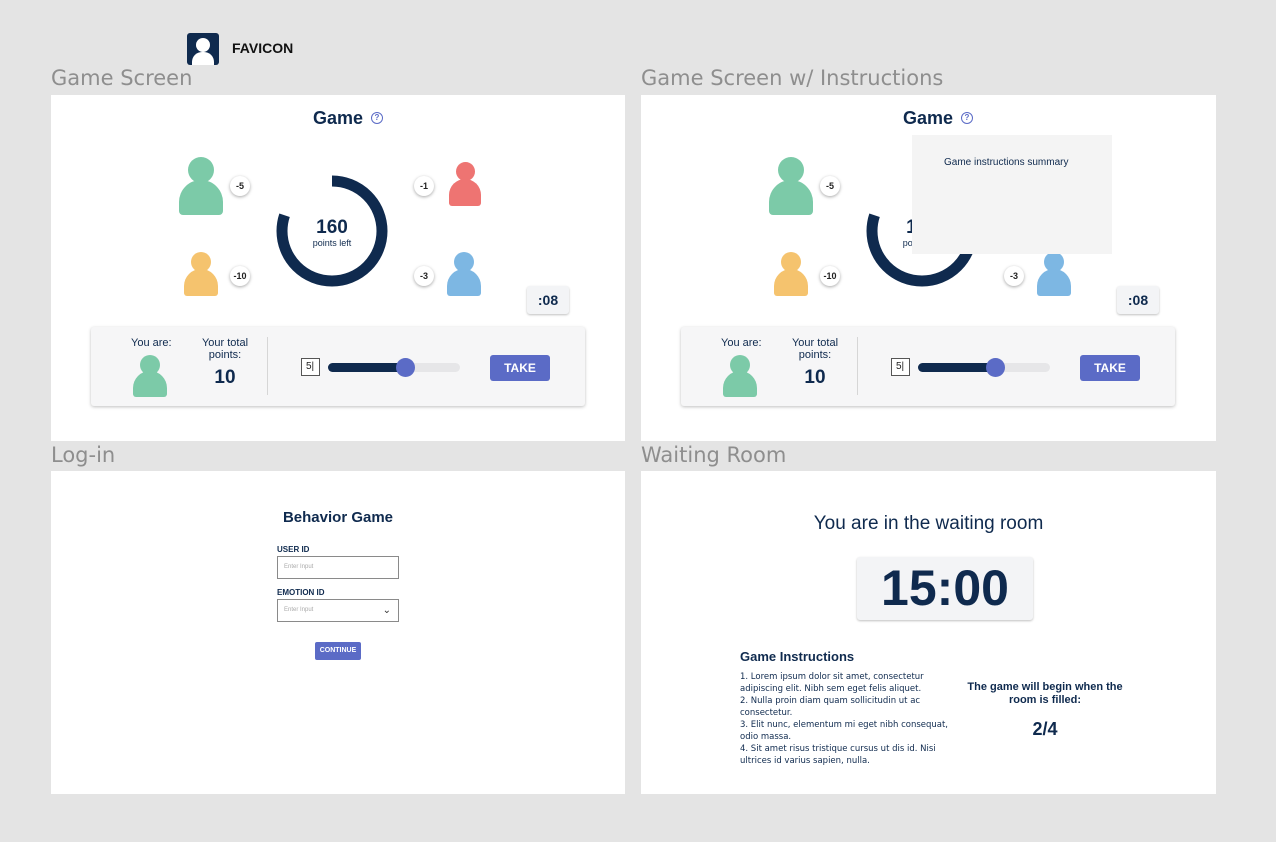  What do you see at coordinates (203, 49) in the screenshot?
I see `favicon-icon` at bounding box center [203, 49].